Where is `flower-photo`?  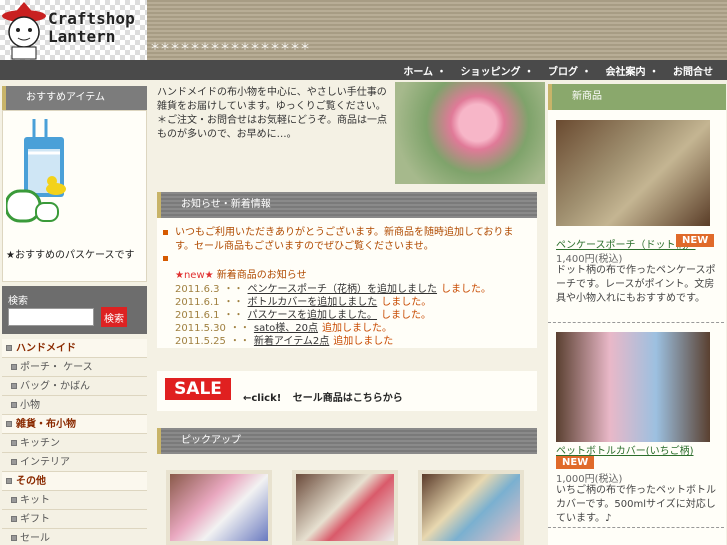
flower-photo is located at coordinates (470, 133).